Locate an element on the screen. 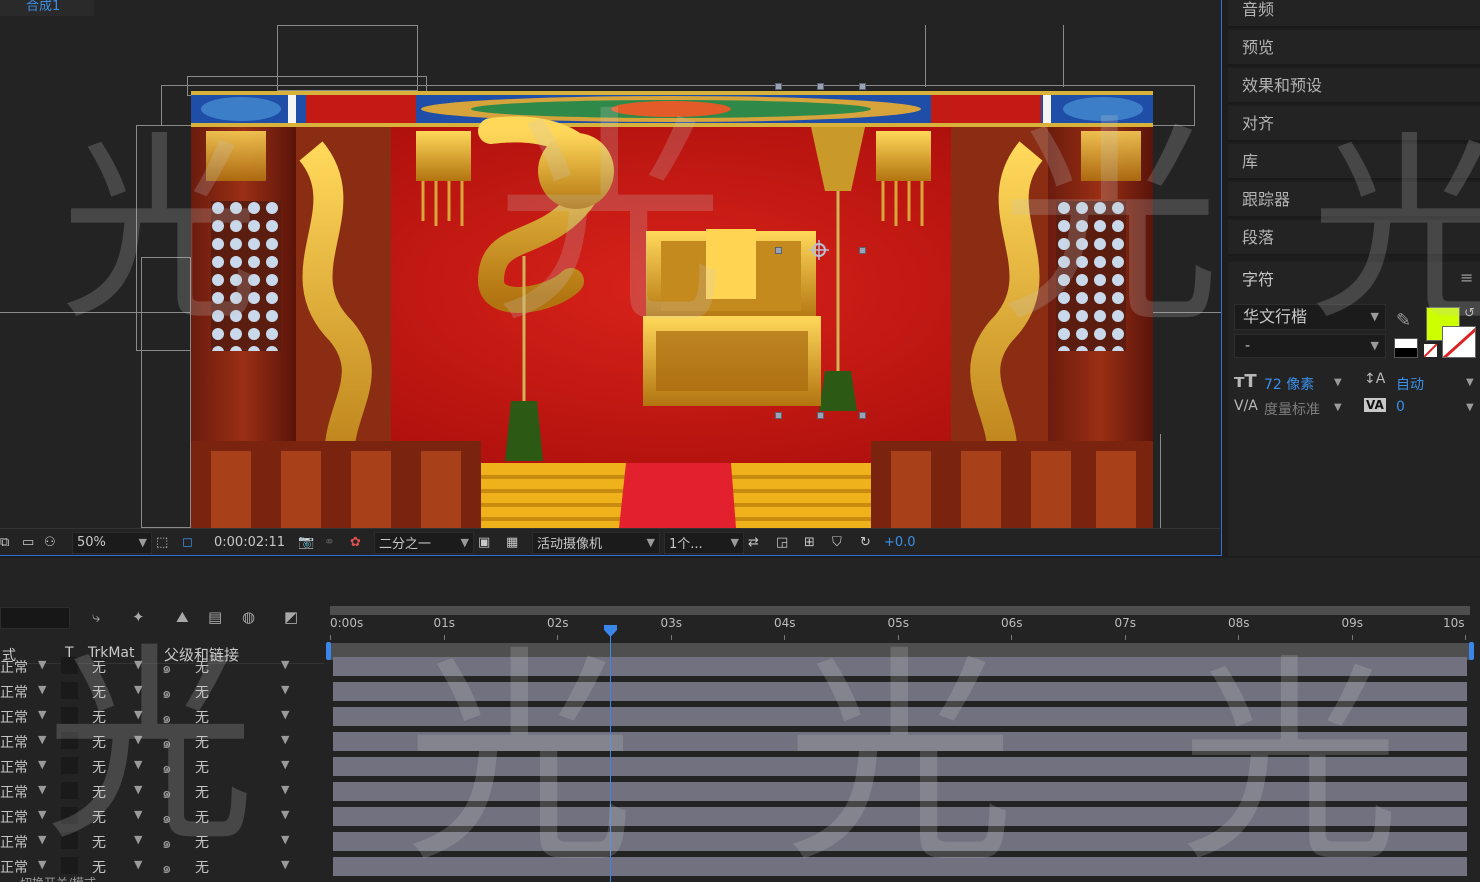 The height and width of the screenshot is (882, 1480). layer-search-input is located at coordinates (35, 618).